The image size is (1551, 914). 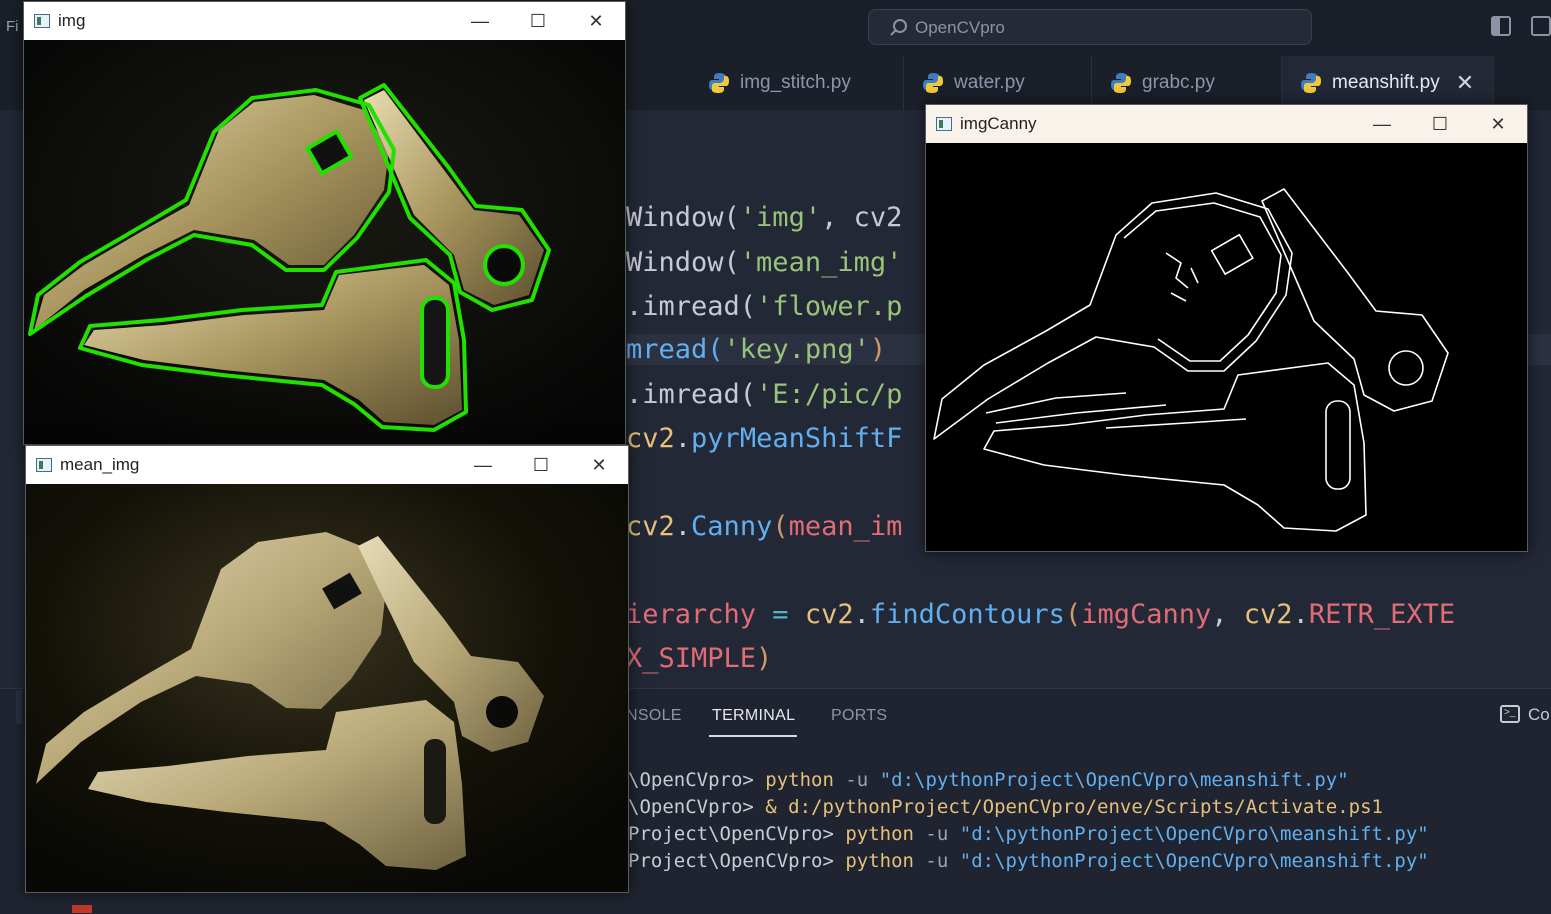 What do you see at coordinates (327, 465) in the screenshot?
I see `window-titlebar: mean_img — ☐ ✕` at bounding box center [327, 465].